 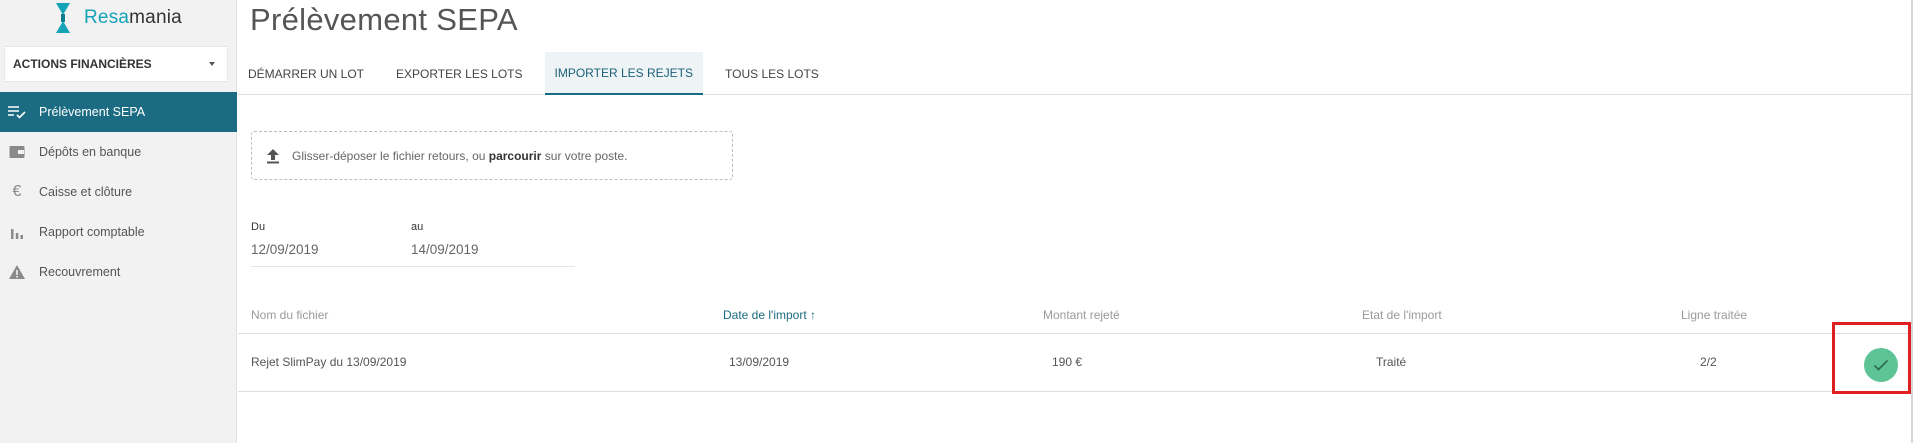 I want to click on sidebar-item-caisse-et-cloture: € Caisse et clôture, so click(x=118, y=192).